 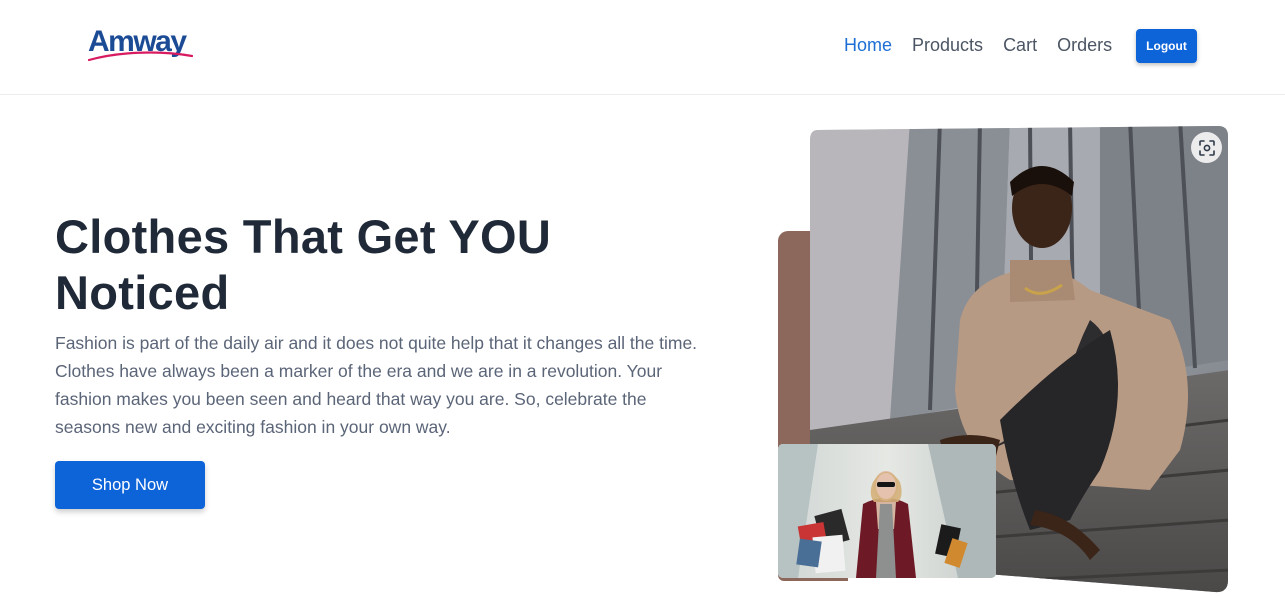 I want to click on shop-now-button: Shop Now, so click(x=130, y=485).